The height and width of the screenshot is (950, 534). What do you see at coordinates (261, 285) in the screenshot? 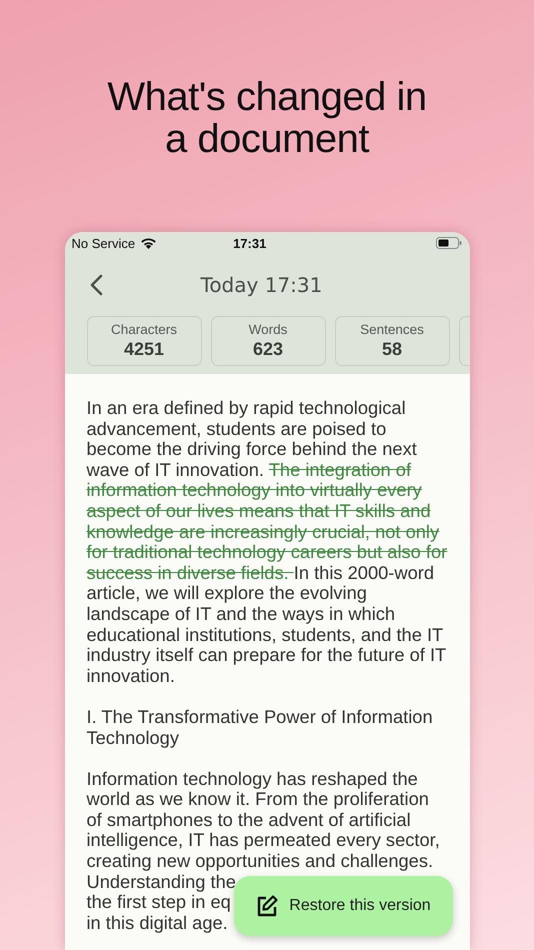
I see `header-title: Today 17:31` at bounding box center [261, 285].